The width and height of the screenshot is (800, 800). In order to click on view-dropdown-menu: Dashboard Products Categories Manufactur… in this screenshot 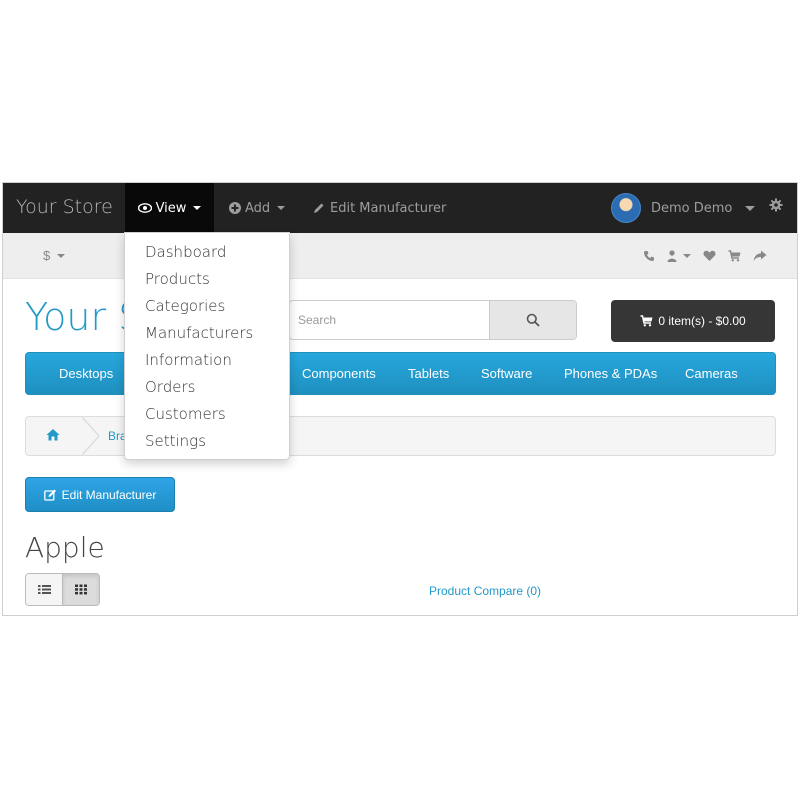, I will do `click(207, 346)`.